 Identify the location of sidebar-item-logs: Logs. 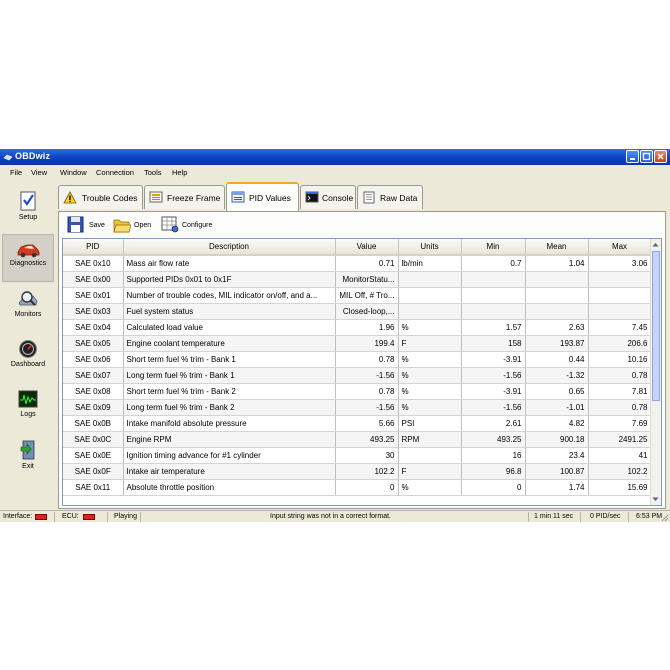
(28, 408).